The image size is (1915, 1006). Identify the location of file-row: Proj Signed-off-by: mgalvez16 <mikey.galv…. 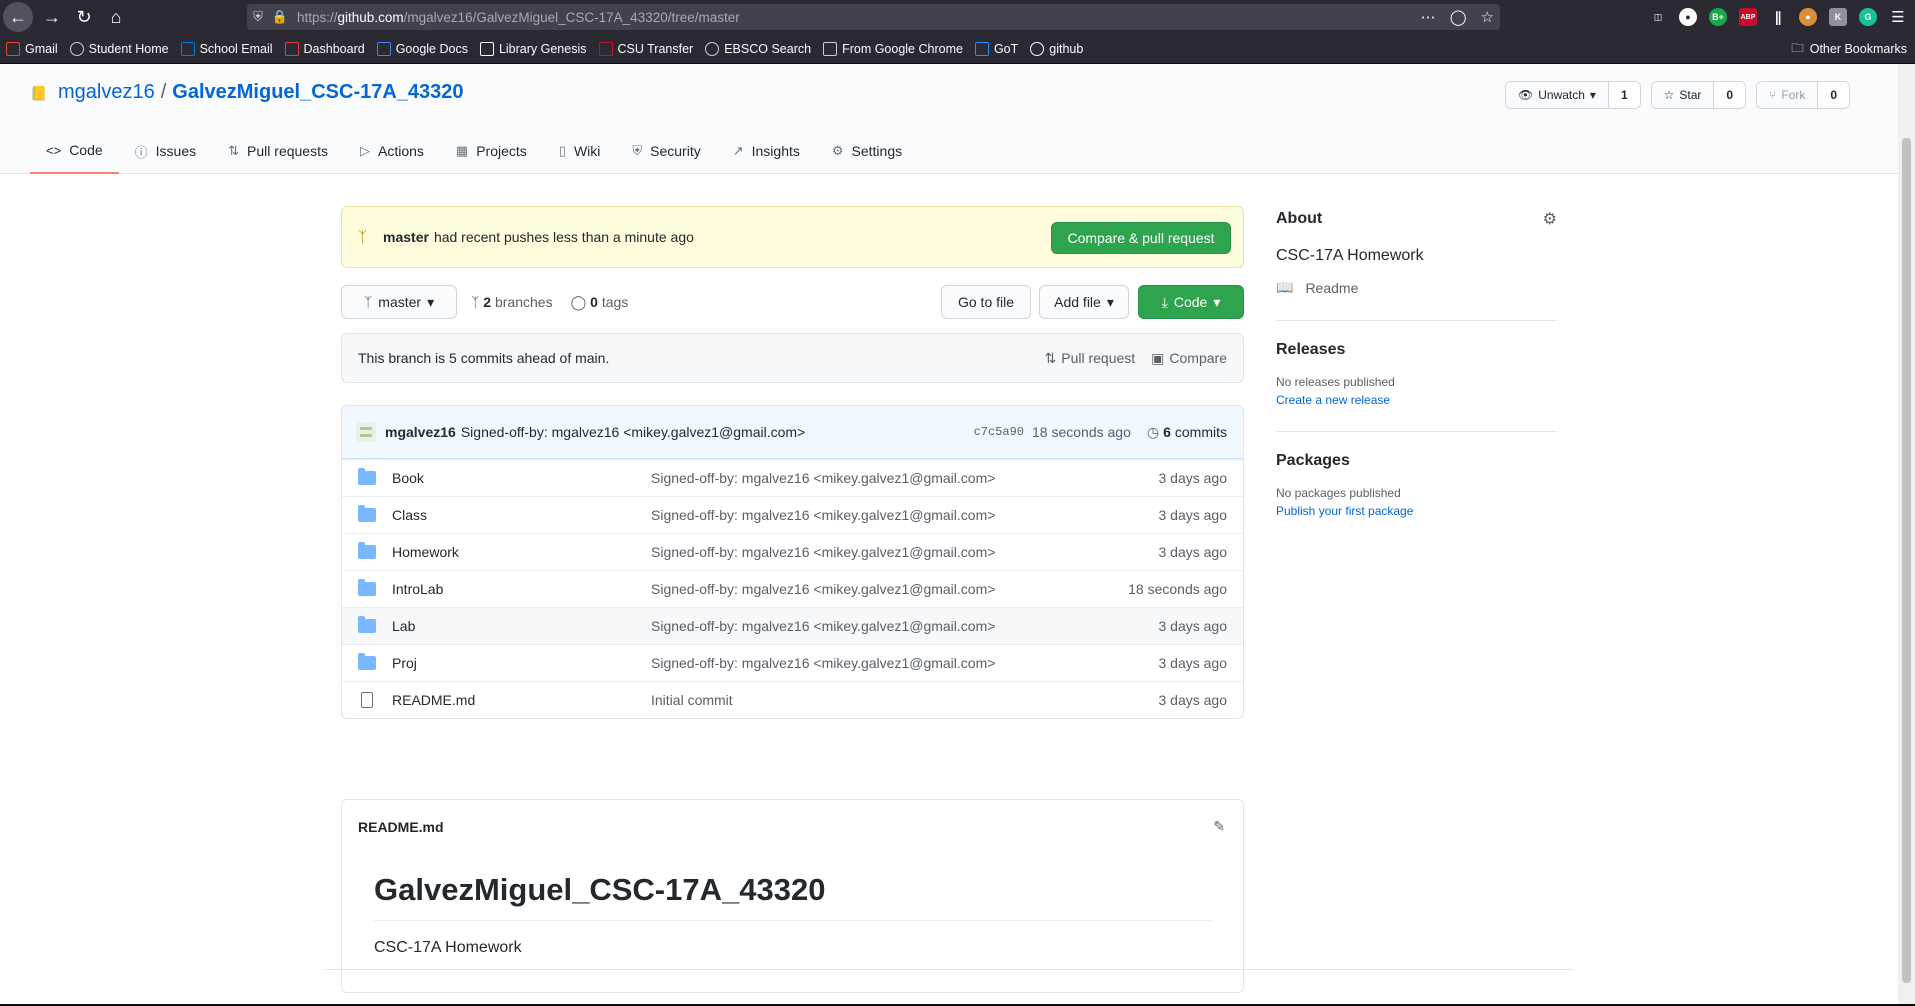
(792, 662).